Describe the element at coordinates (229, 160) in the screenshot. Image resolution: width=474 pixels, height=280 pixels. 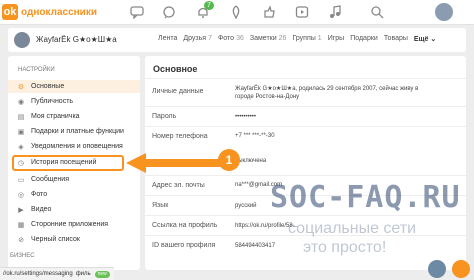
I see `step-number-badge: 1` at that location.